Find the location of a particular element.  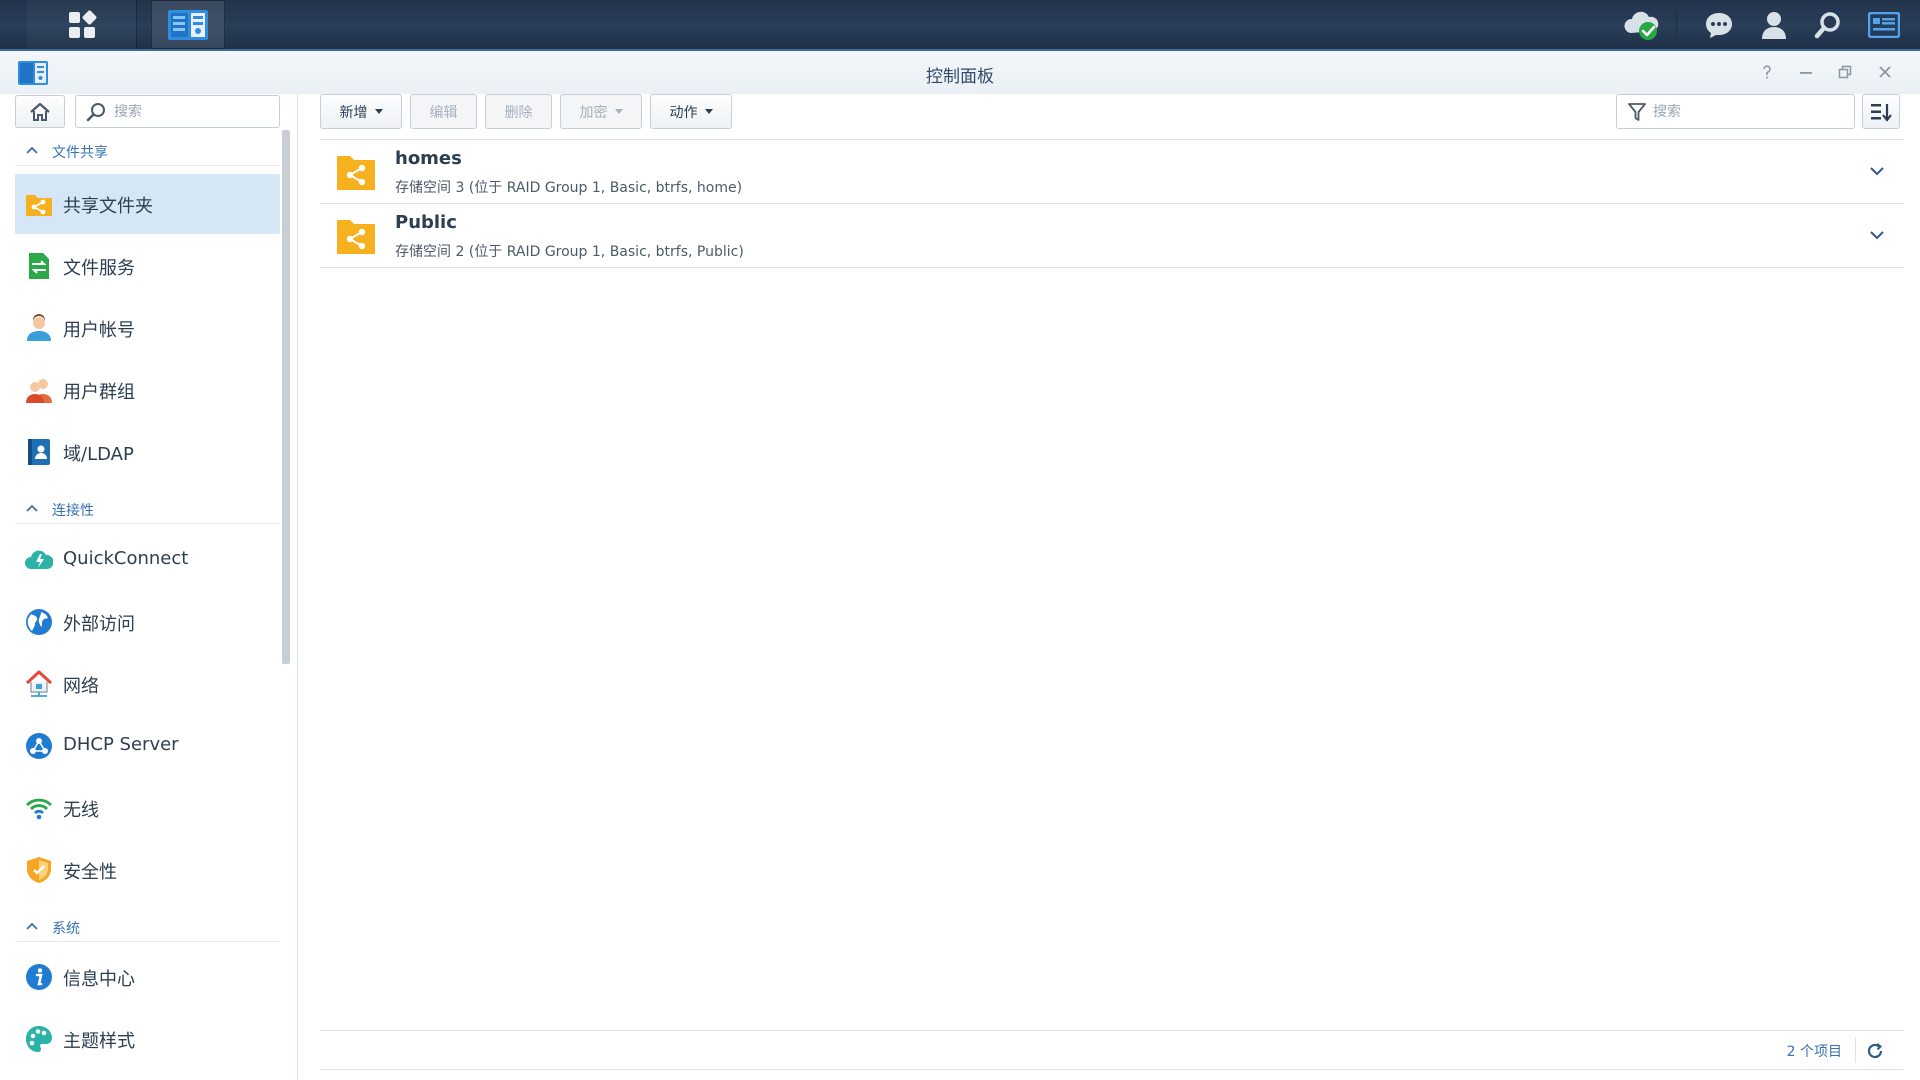

sidebar-item-quickconnect: QuickConnect is located at coordinates (147, 560).